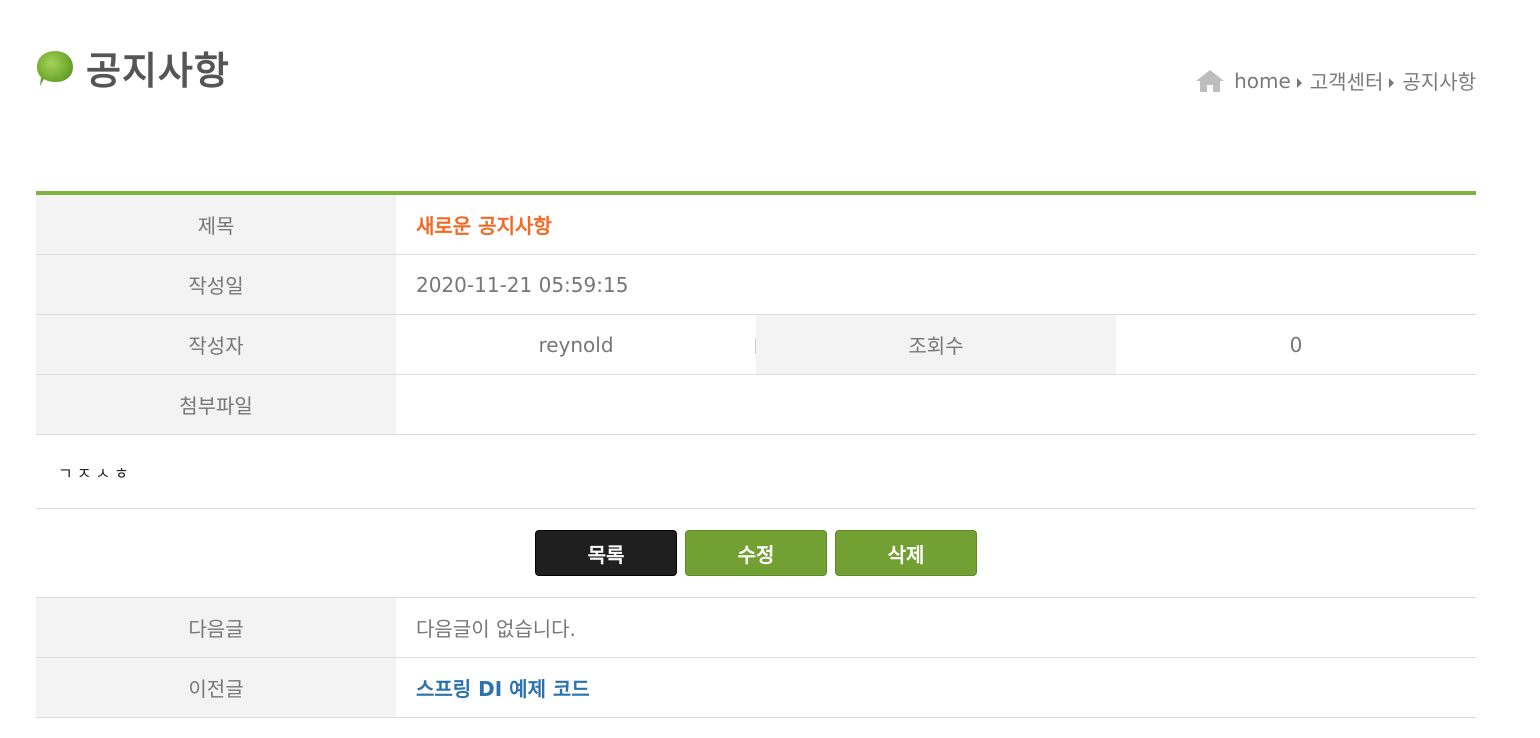 The image size is (1540, 738). I want to click on writer-value: reynold, so click(576, 344).